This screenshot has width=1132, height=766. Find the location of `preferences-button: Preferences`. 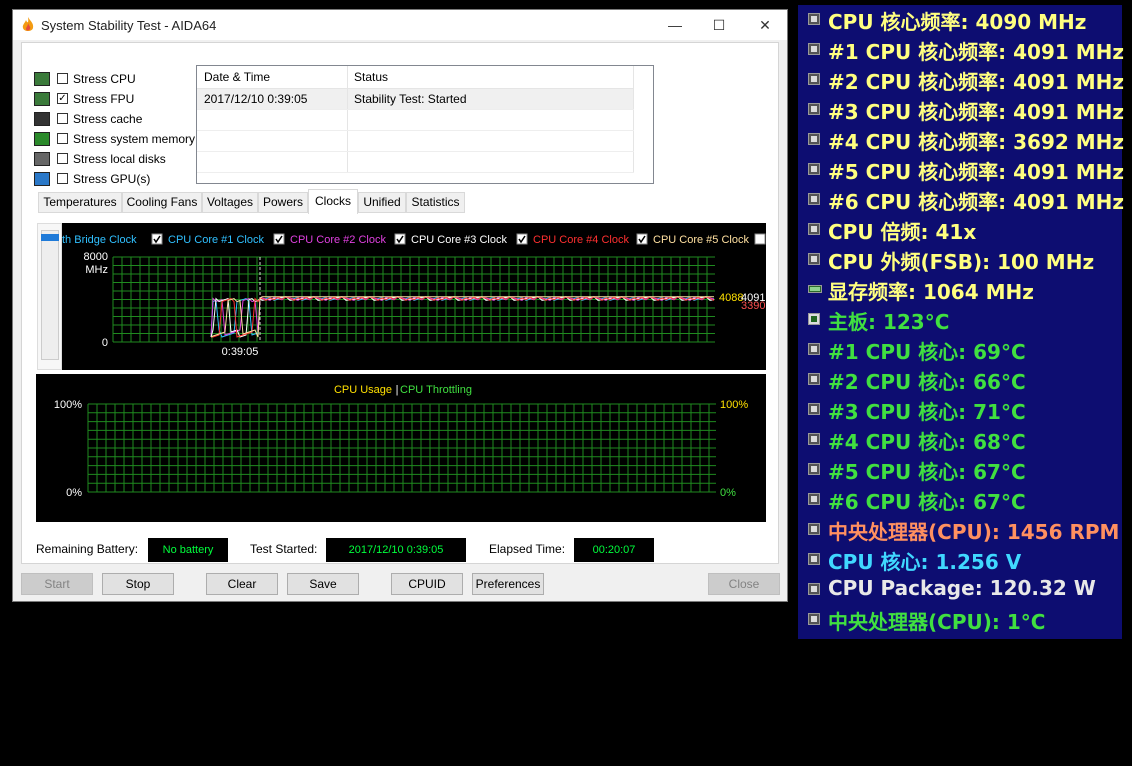

preferences-button: Preferences is located at coordinates (508, 584).